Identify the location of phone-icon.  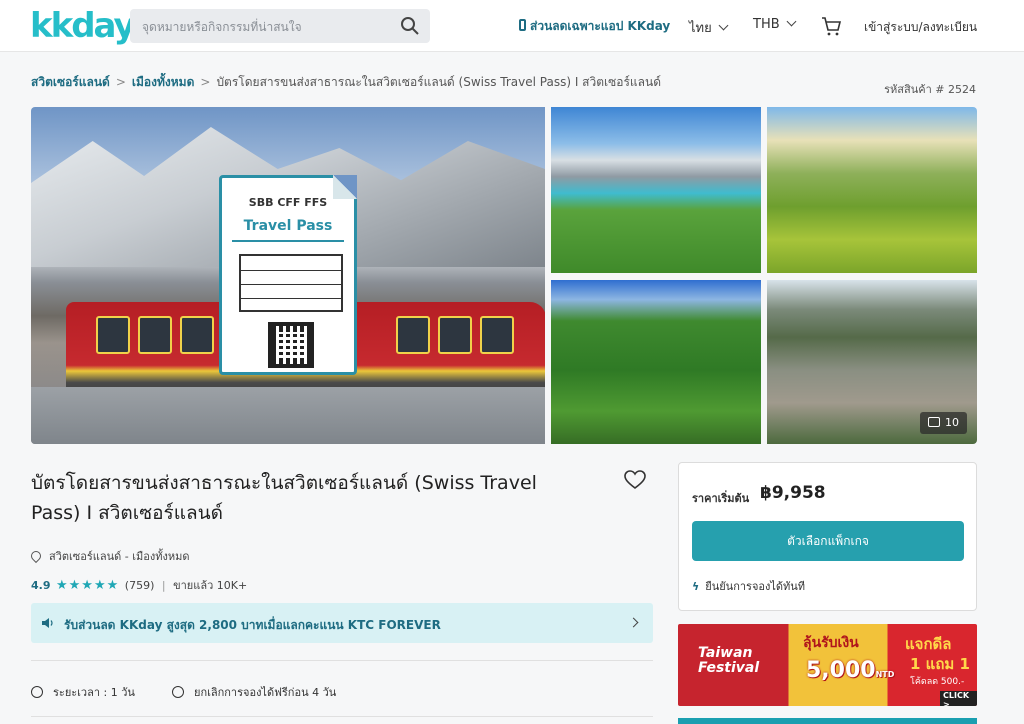
(522, 25).